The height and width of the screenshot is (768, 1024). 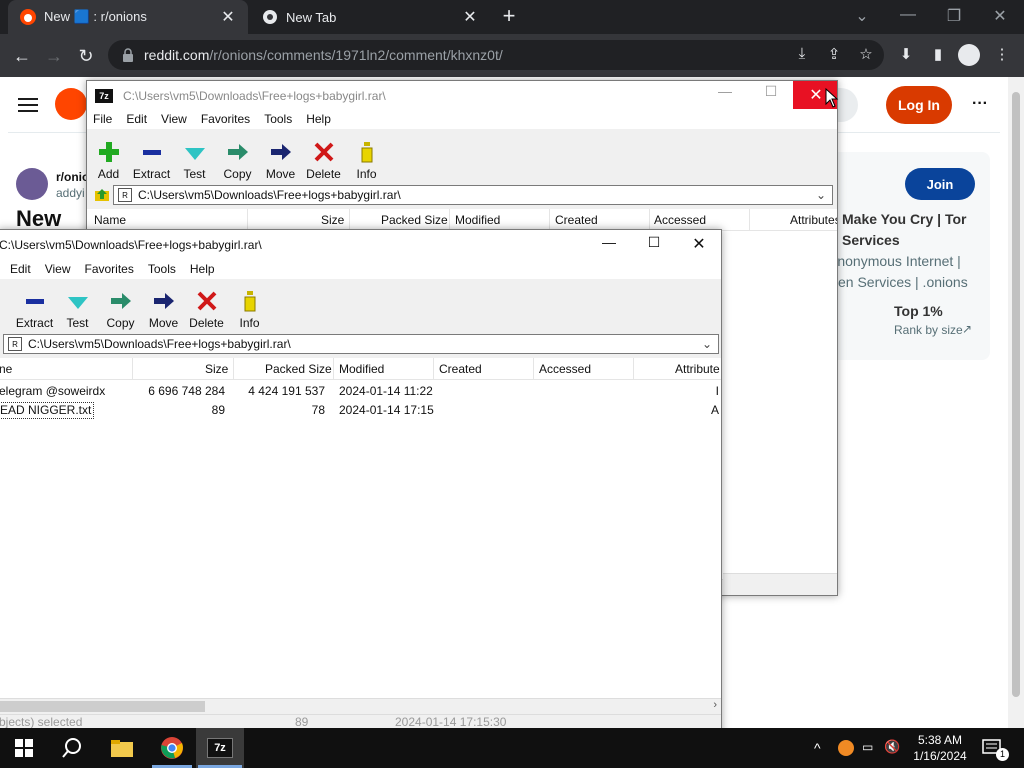 What do you see at coordinates (699, 245) in the screenshot?
I see `close-button: ✕` at bounding box center [699, 245].